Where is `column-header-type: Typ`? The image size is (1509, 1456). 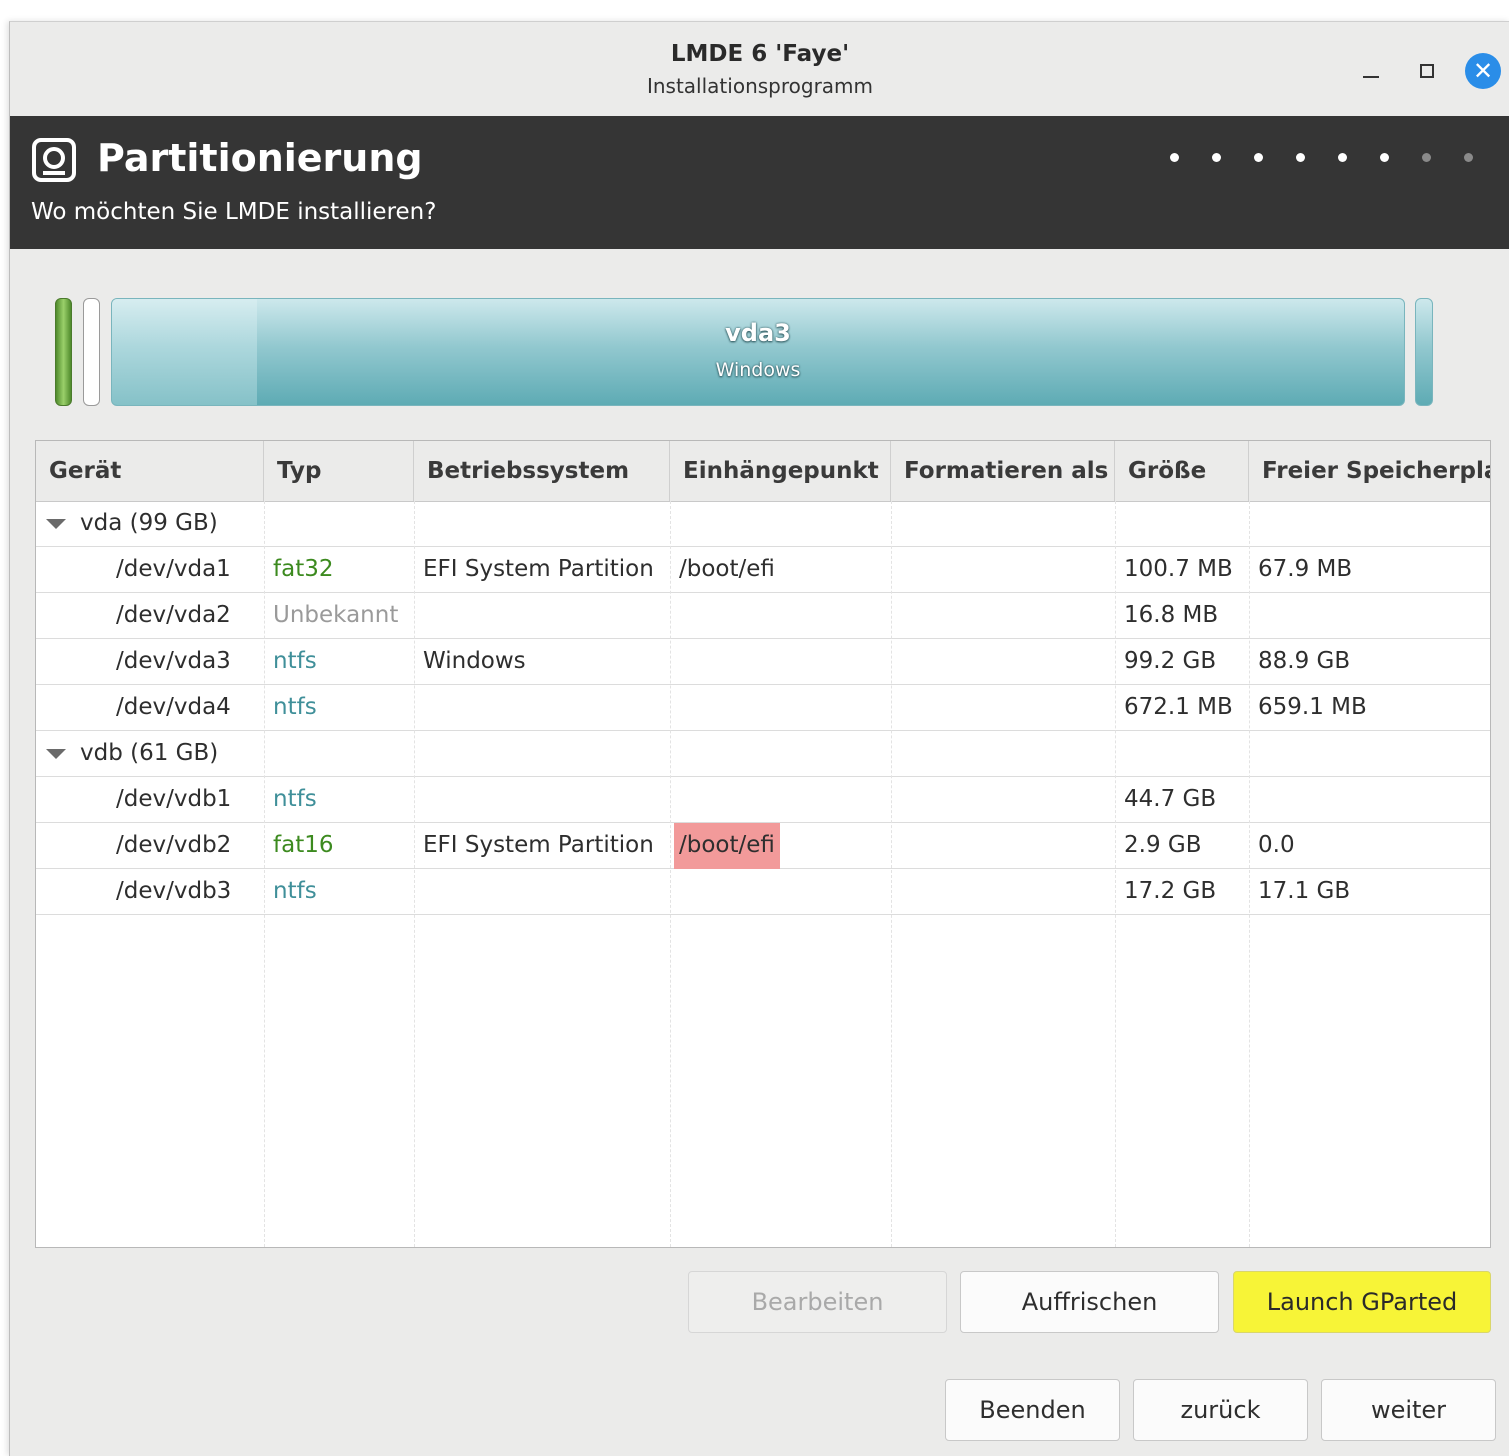
column-header-type: Typ is located at coordinates (339, 471).